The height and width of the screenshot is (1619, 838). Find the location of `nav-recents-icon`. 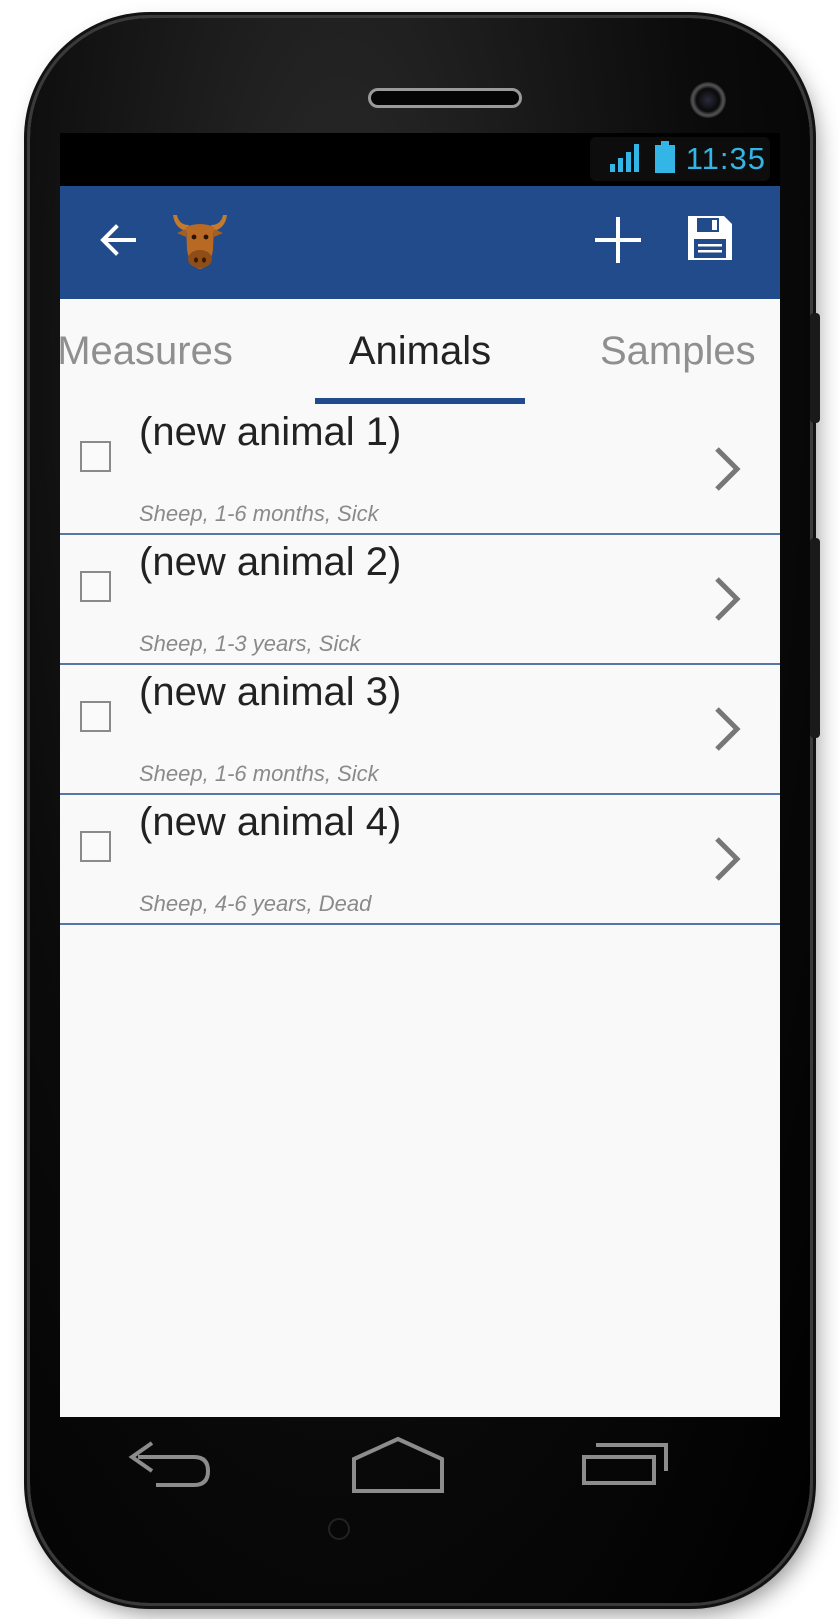

nav-recents-icon is located at coordinates (625, 1467).